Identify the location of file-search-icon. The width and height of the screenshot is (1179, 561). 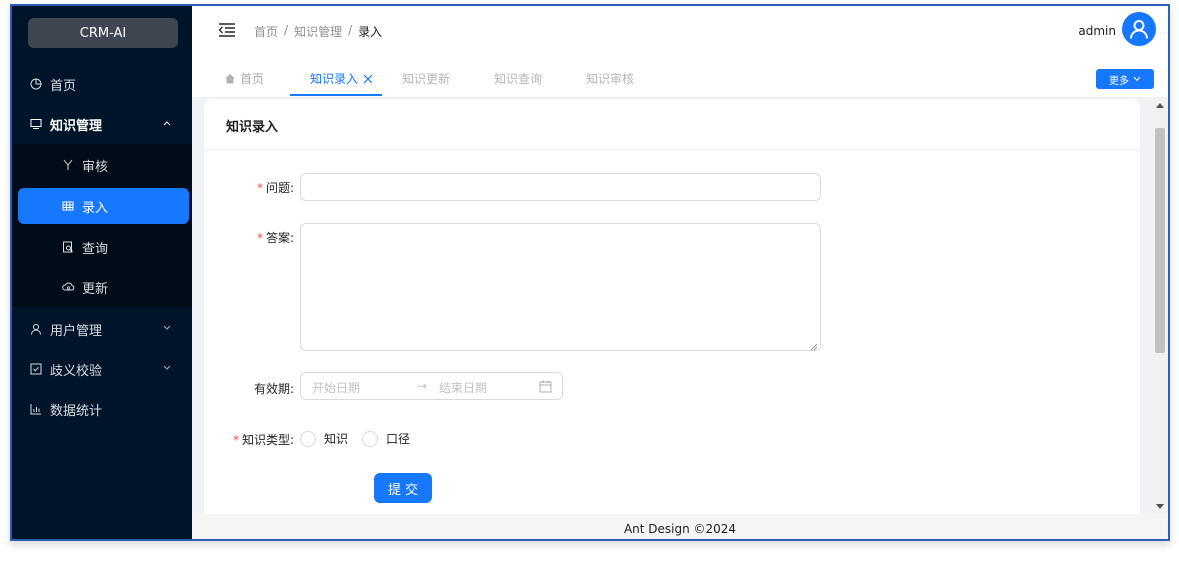
(68, 247).